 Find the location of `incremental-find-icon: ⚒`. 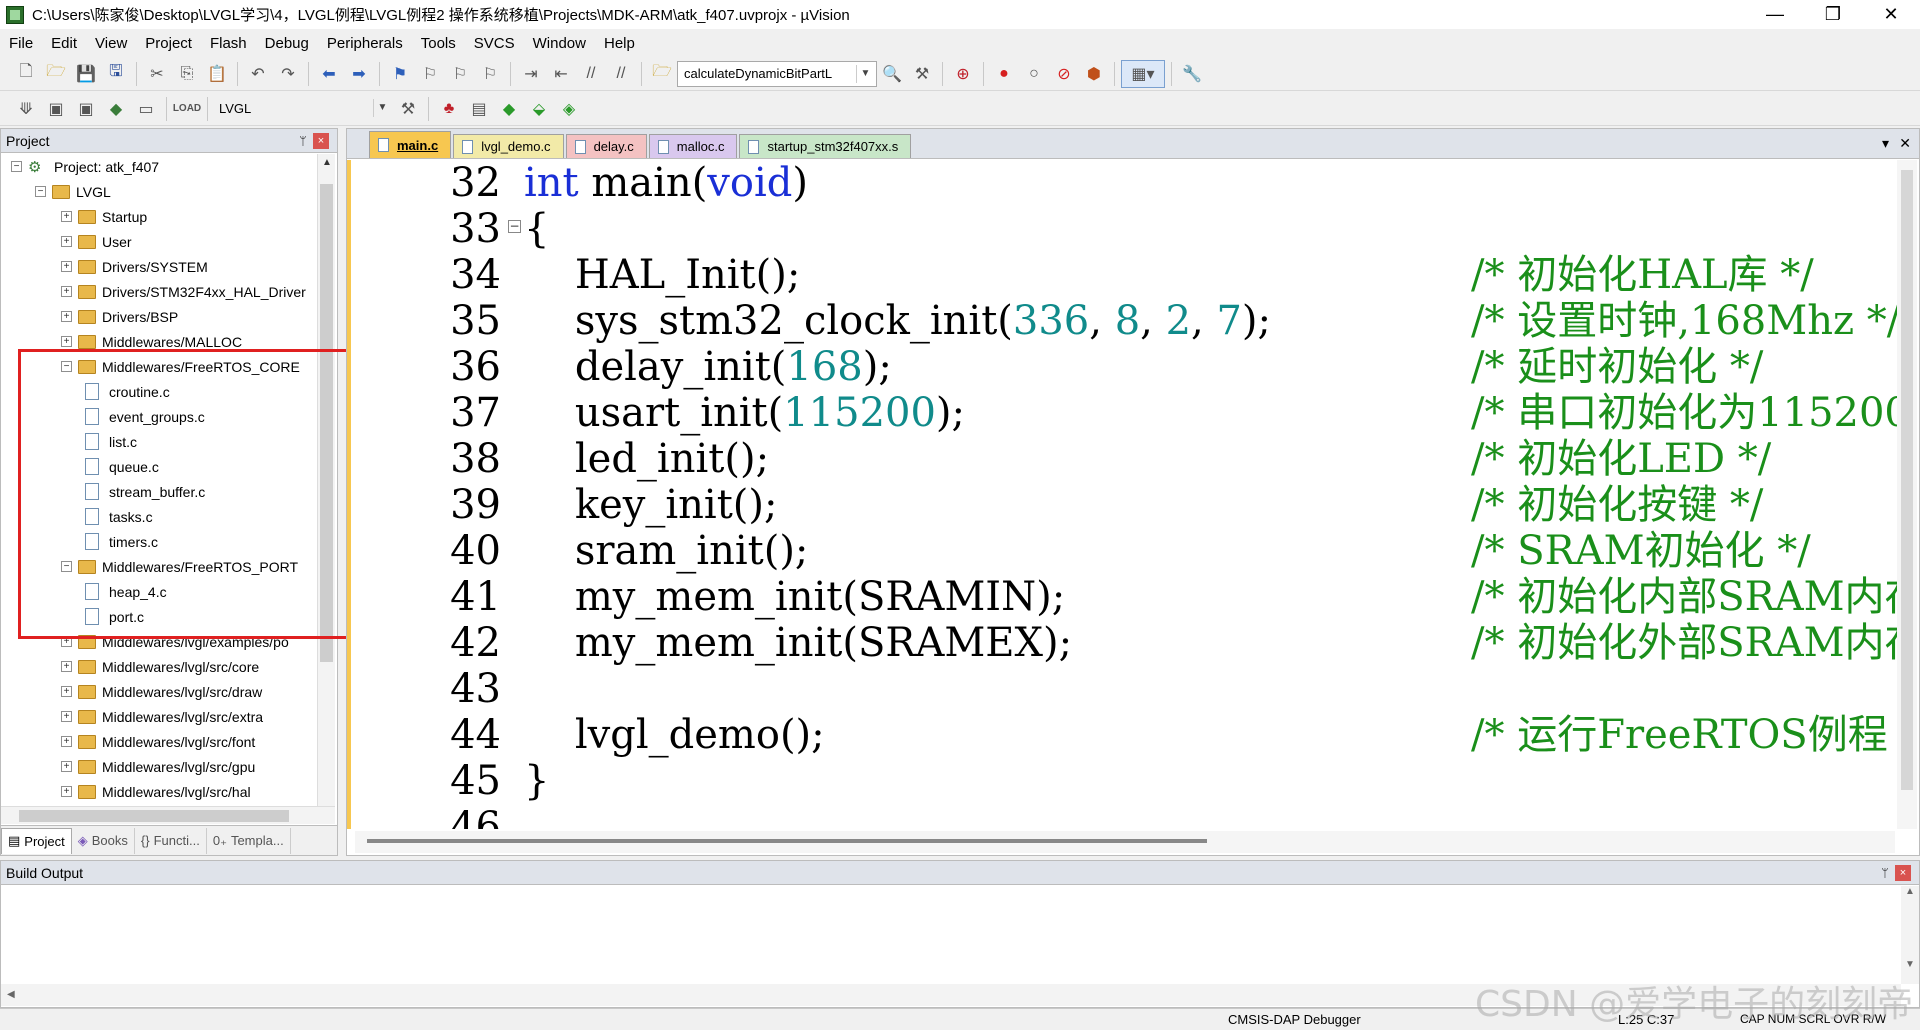

incremental-find-icon: ⚒ is located at coordinates (922, 74).